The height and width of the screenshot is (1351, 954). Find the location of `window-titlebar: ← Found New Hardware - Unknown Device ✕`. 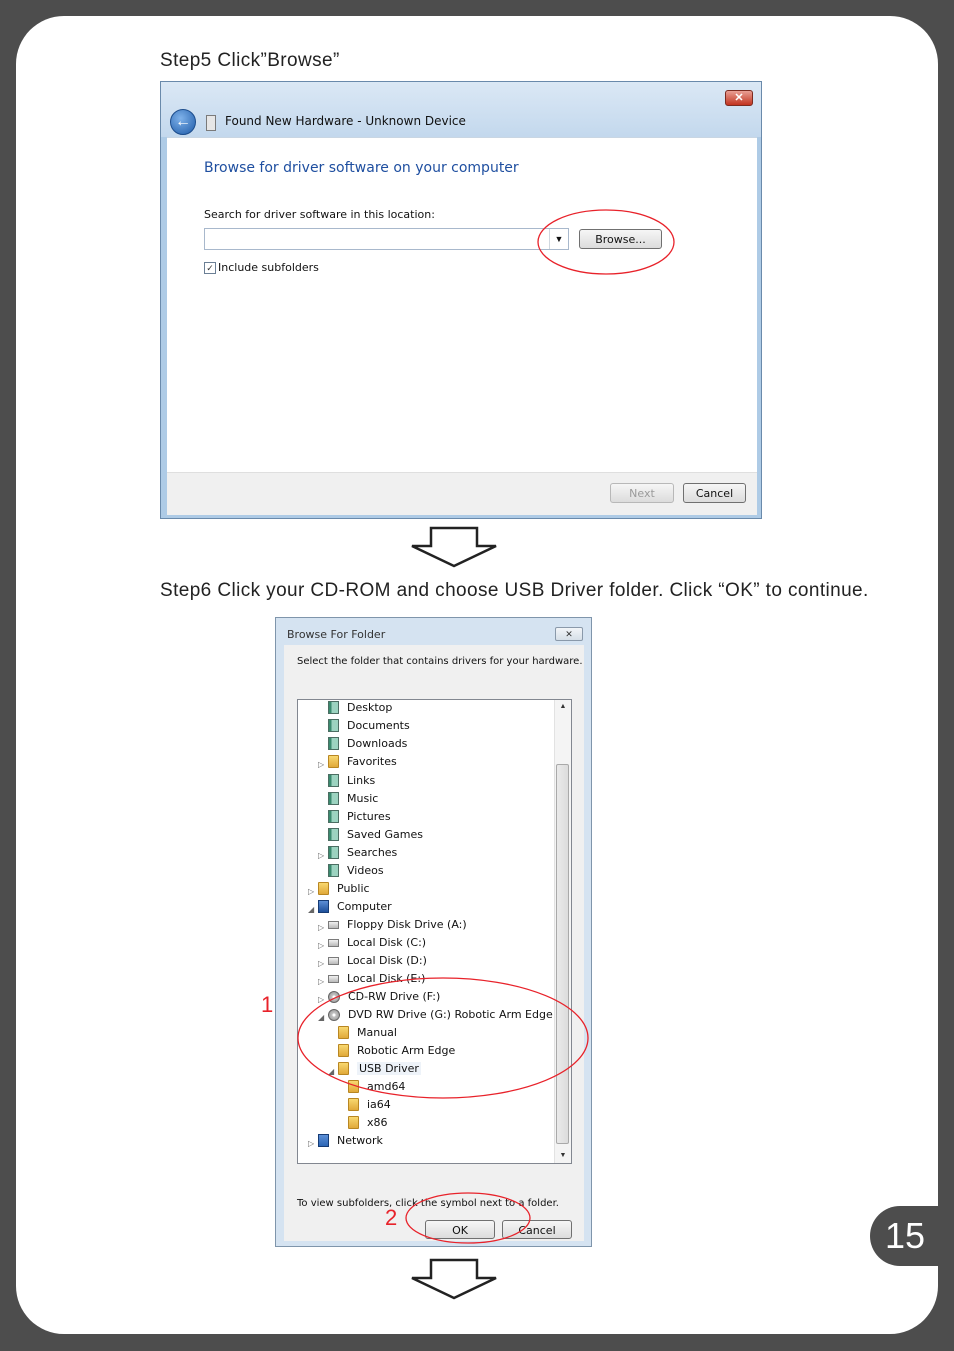

window-titlebar: ← Found New Hardware - Unknown Device ✕ is located at coordinates (461, 109).